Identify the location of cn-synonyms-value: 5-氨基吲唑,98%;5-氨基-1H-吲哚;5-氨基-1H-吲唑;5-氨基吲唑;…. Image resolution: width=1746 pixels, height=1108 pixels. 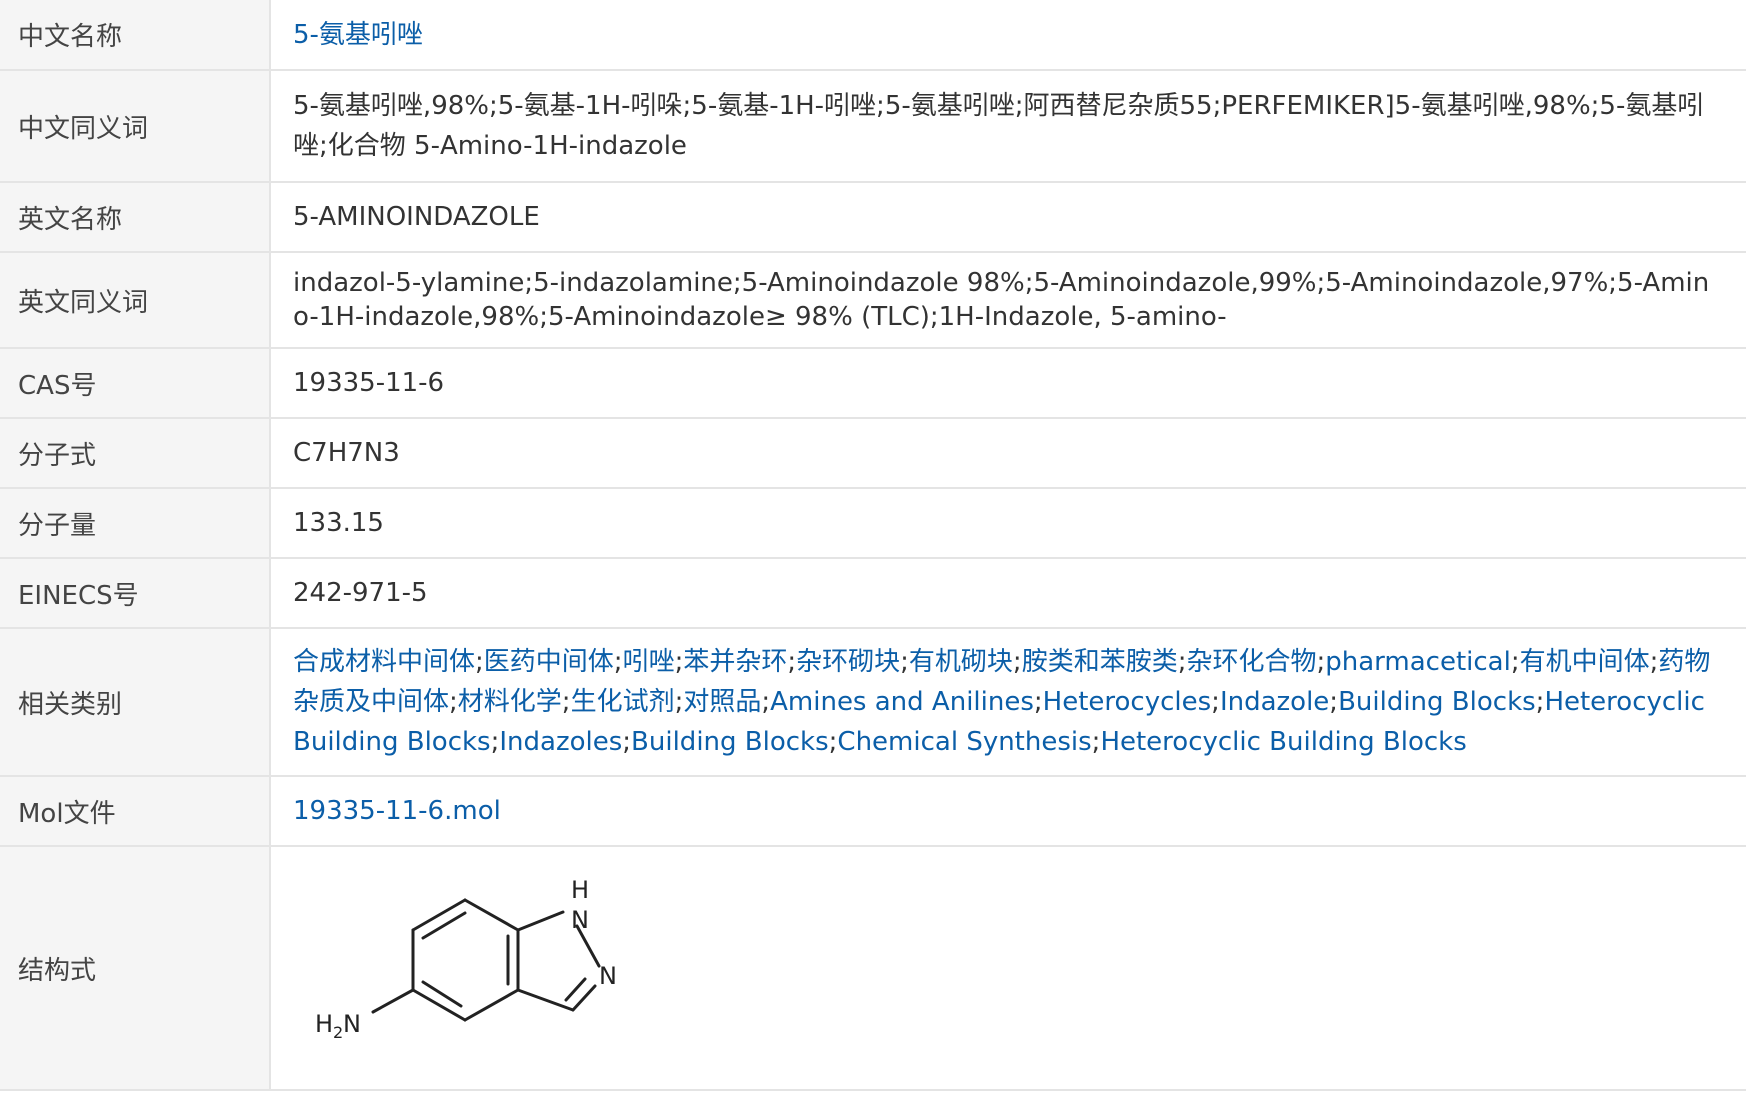
(1008, 126).